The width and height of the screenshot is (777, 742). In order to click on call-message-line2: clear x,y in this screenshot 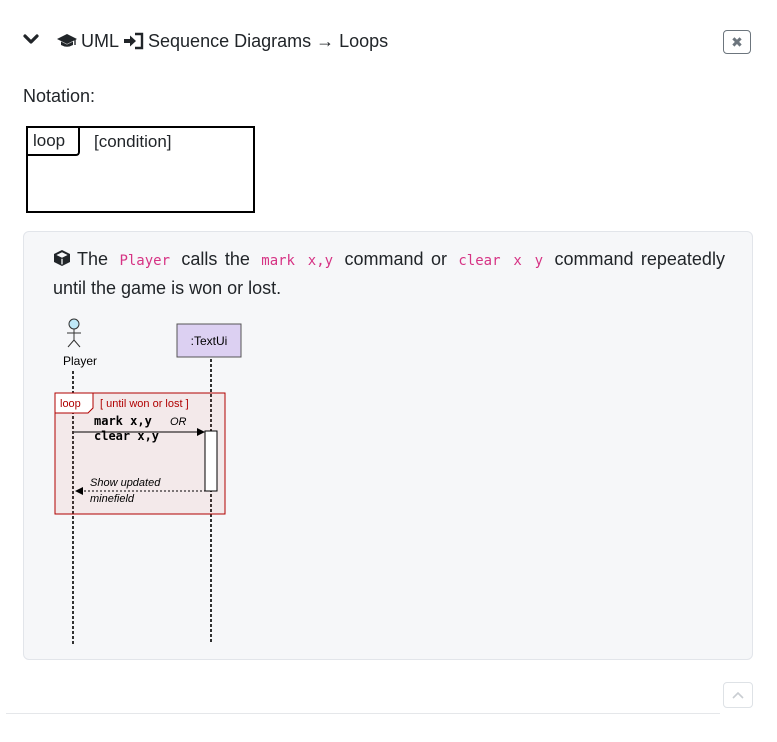, I will do `click(126, 436)`.